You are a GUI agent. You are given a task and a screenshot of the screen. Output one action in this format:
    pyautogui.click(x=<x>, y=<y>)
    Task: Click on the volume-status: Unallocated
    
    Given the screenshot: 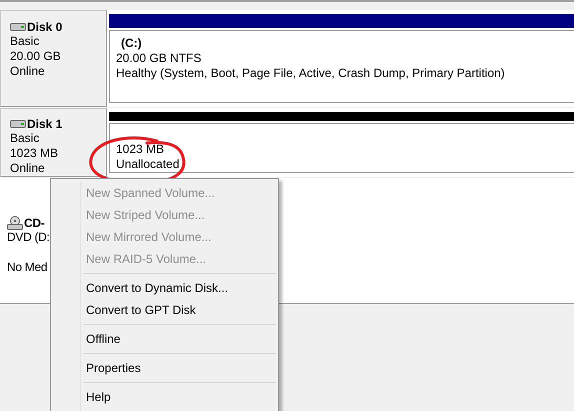 What is the action you would take?
    pyautogui.click(x=148, y=164)
    